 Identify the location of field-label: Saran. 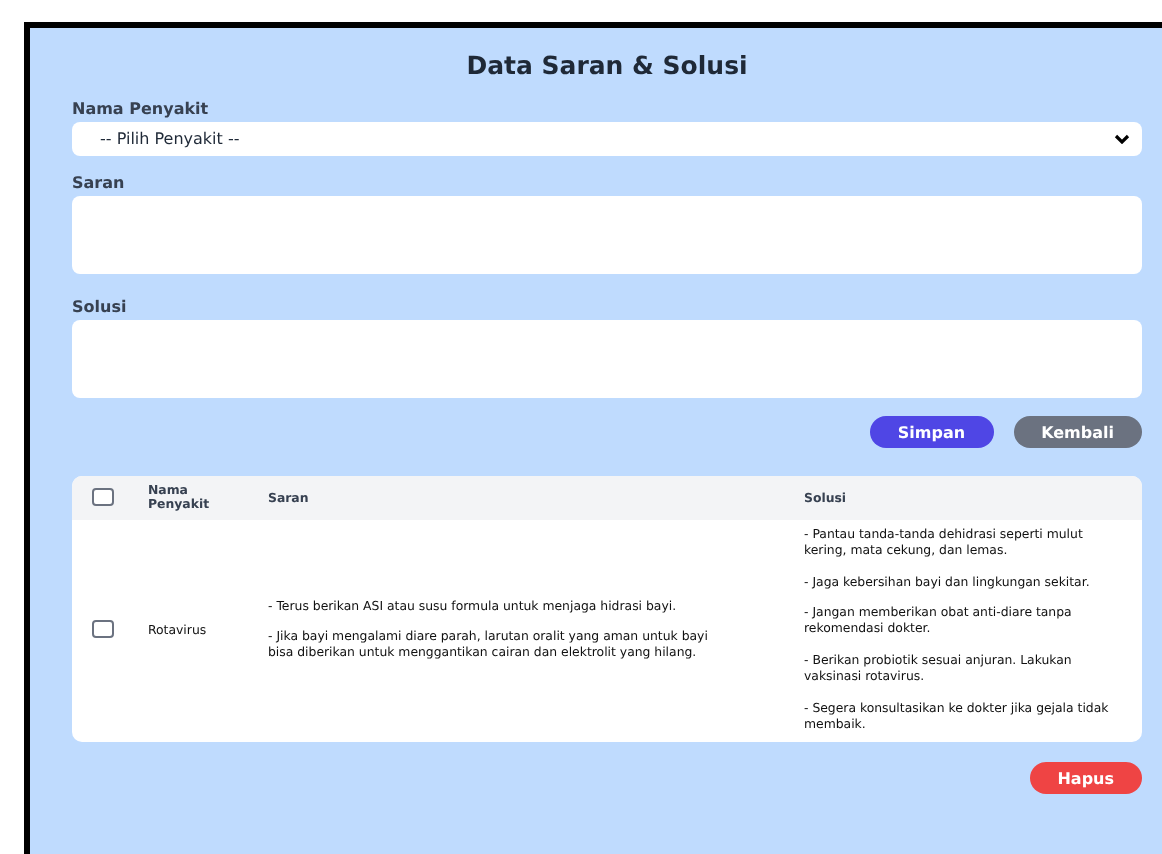
(99, 183).